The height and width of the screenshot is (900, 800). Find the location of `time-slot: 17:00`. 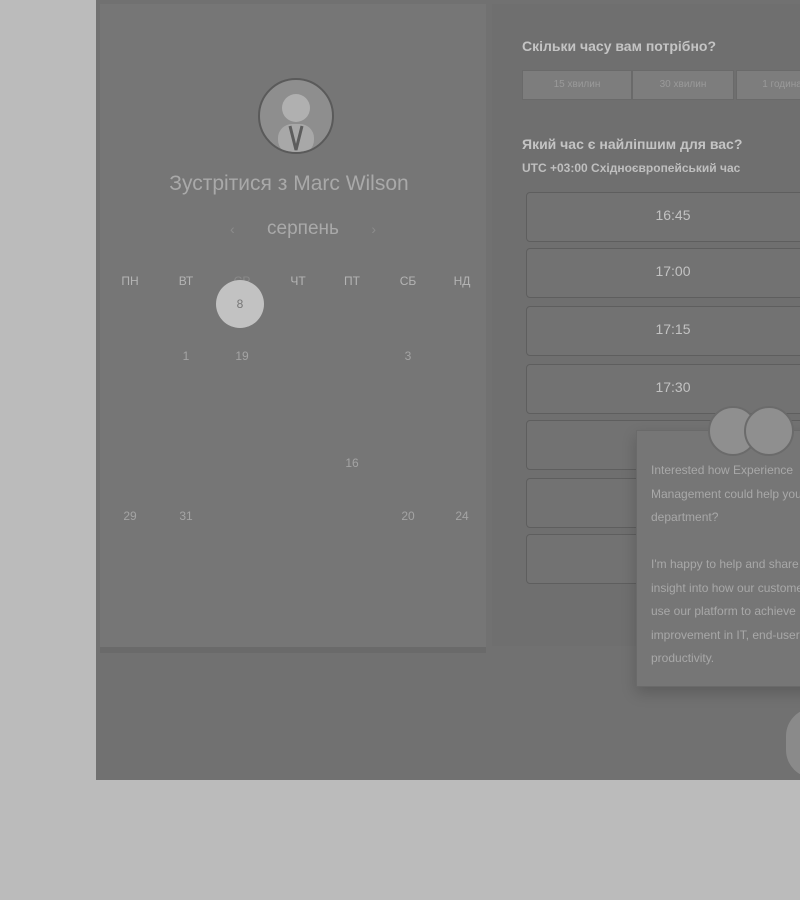

time-slot: 17:00 is located at coordinates (663, 273).